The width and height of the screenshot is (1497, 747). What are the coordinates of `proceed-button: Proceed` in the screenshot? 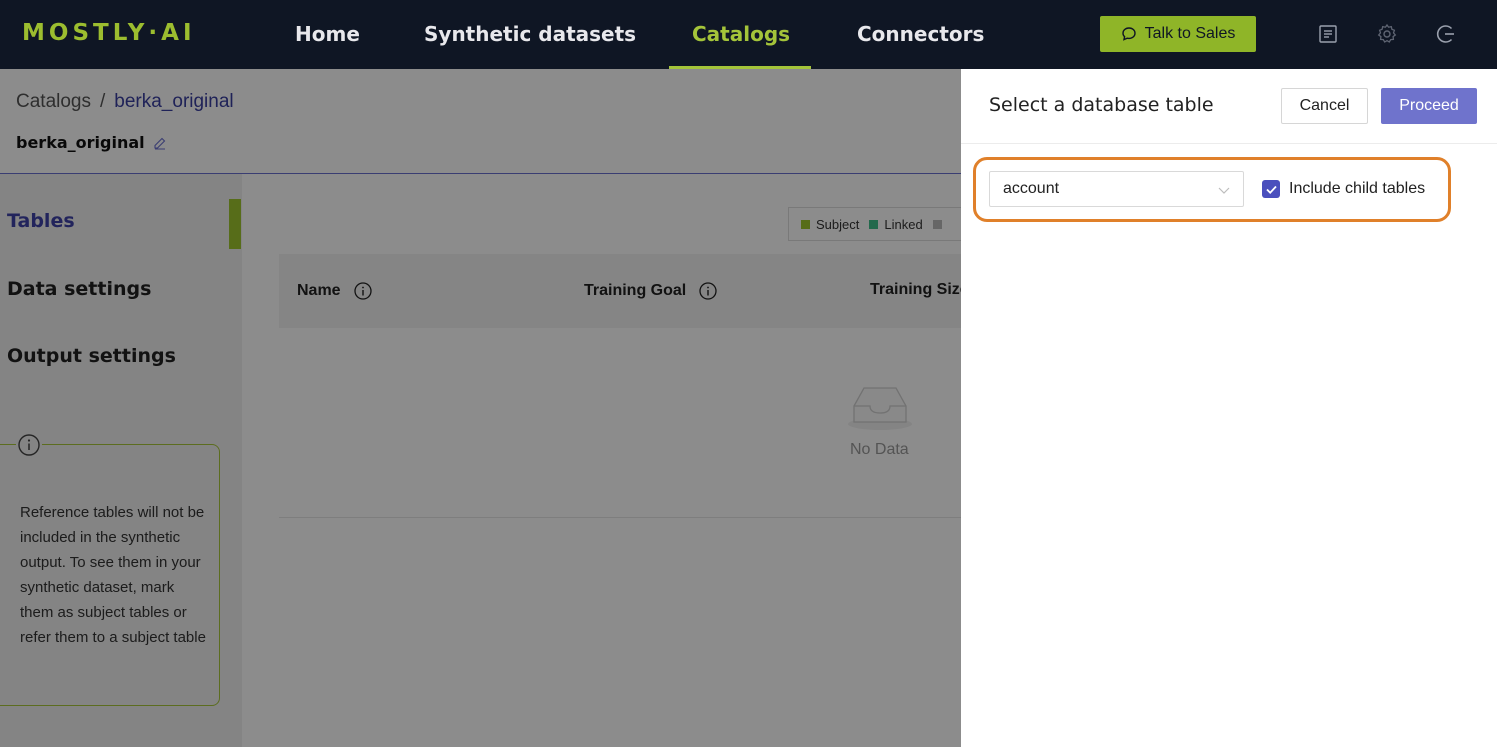 It's located at (1429, 106).